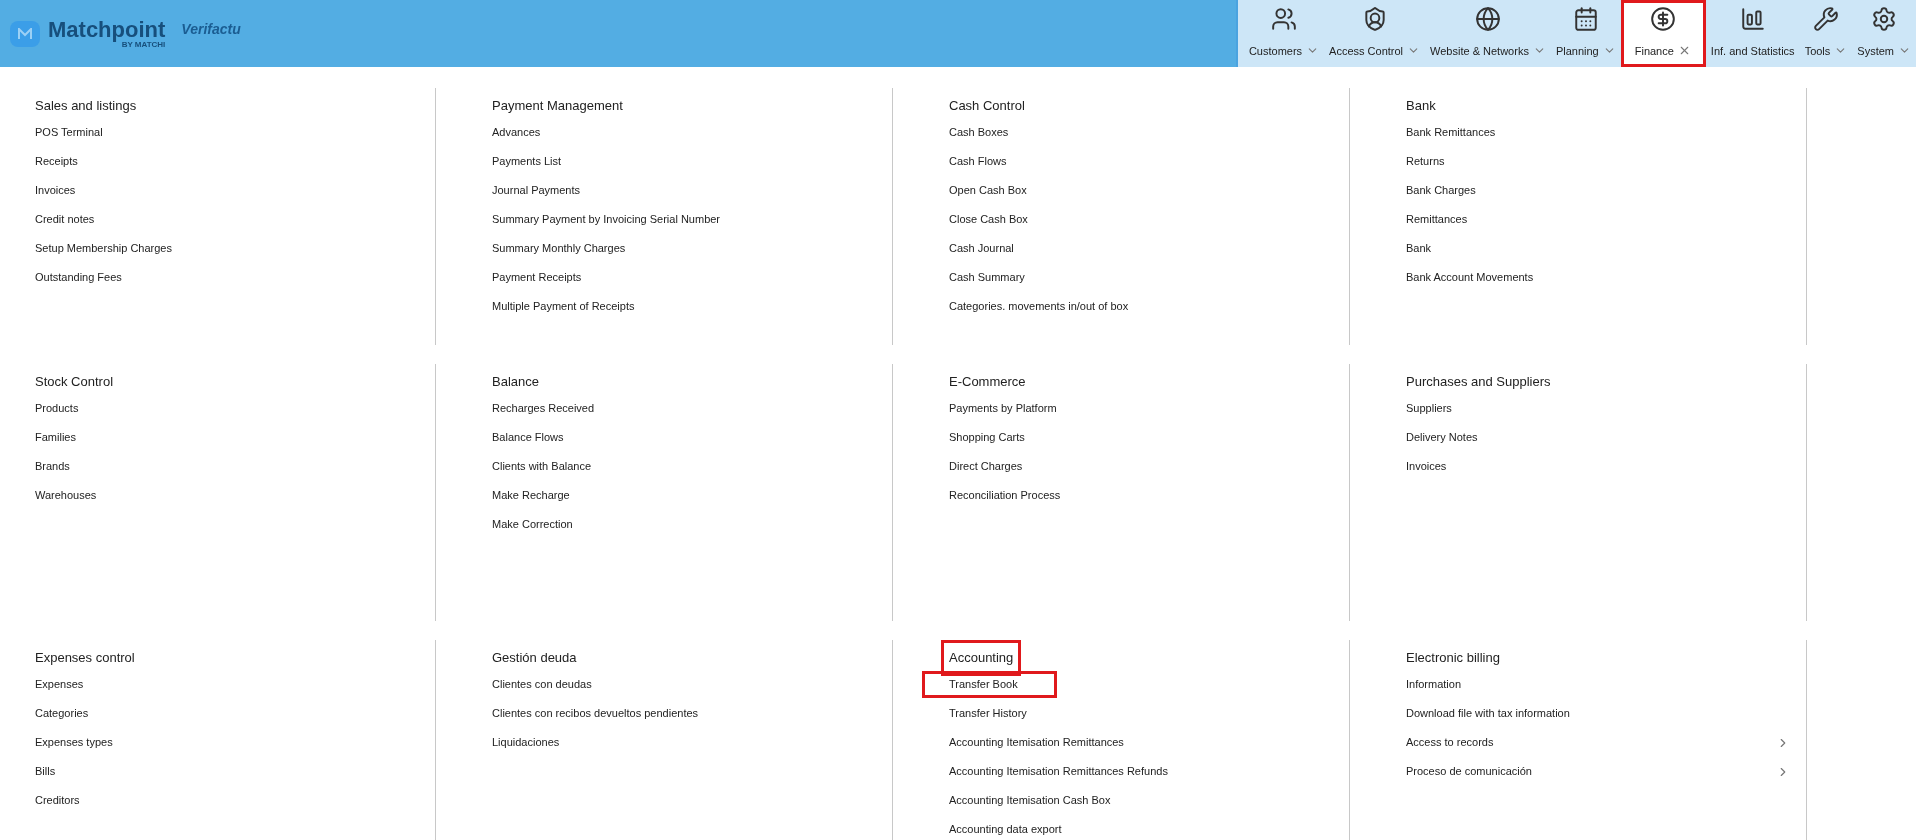 The width and height of the screenshot is (1916, 840). What do you see at coordinates (542, 684) in the screenshot?
I see `menu-link: Clientes con deudas` at bounding box center [542, 684].